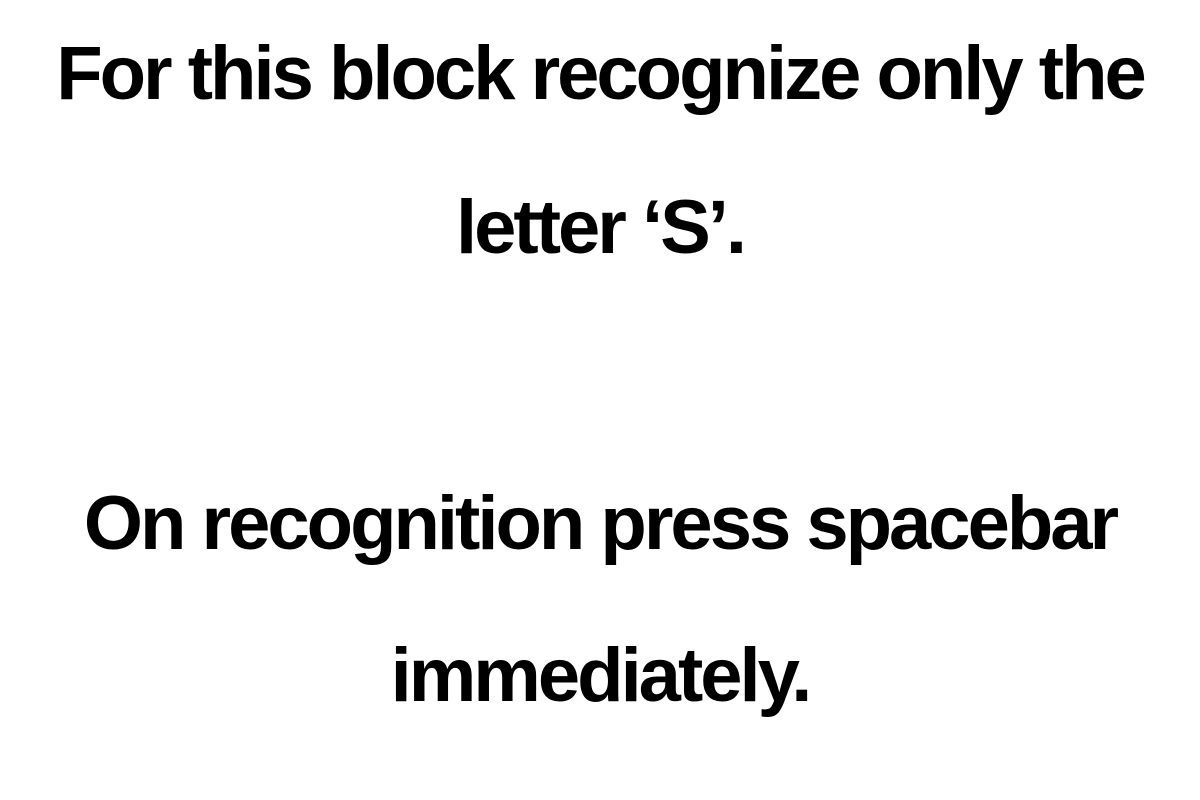 The image size is (1200, 800). I want to click on instruction-line-response: On recognition press spacebar, so click(601, 523).